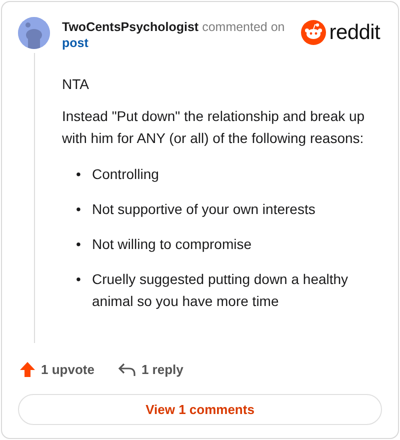 This screenshot has height=440, width=400. I want to click on reddit-wordmark: reddit, so click(354, 32).